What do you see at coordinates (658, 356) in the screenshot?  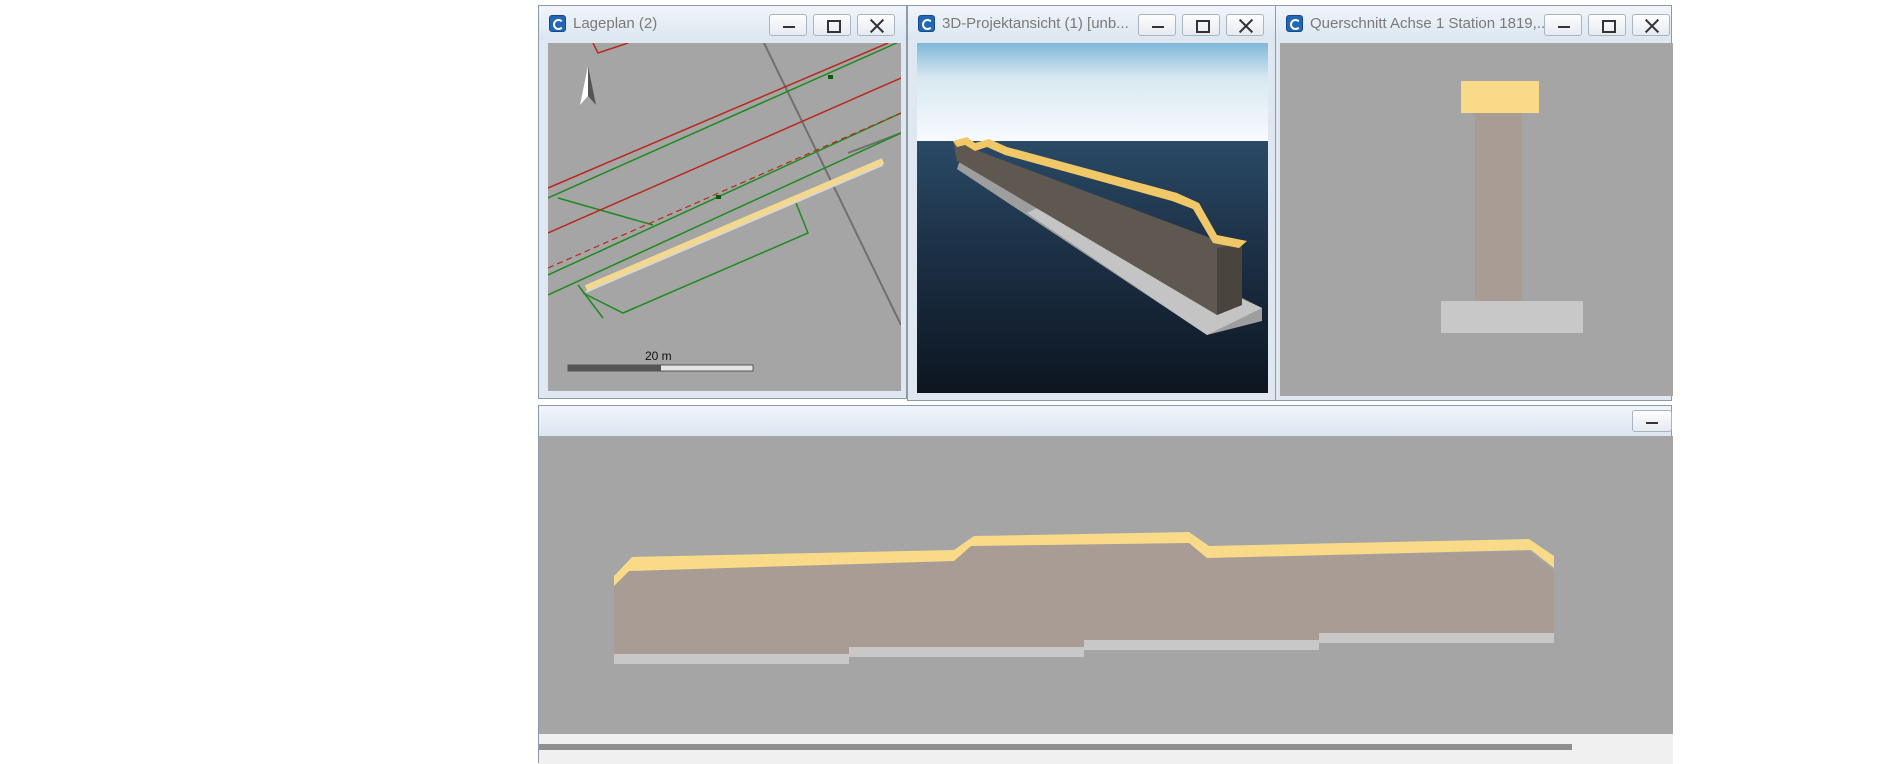 I see `scale-label: 20 m` at bounding box center [658, 356].